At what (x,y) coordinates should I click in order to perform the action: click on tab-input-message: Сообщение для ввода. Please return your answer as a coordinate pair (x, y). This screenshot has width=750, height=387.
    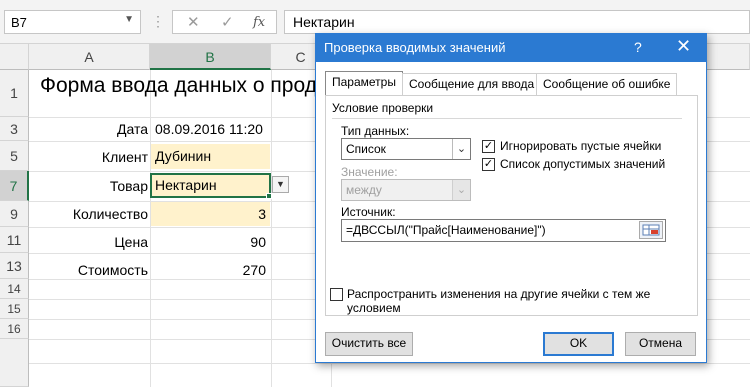
    Looking at the image, I should click on (472, 84).